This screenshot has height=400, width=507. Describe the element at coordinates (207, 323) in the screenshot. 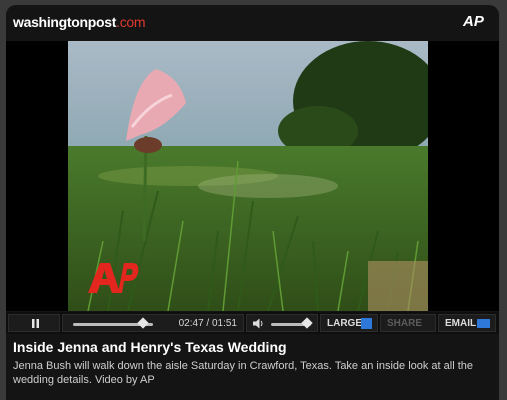

I see `time-display: 02:47 / 01:51` at that location.